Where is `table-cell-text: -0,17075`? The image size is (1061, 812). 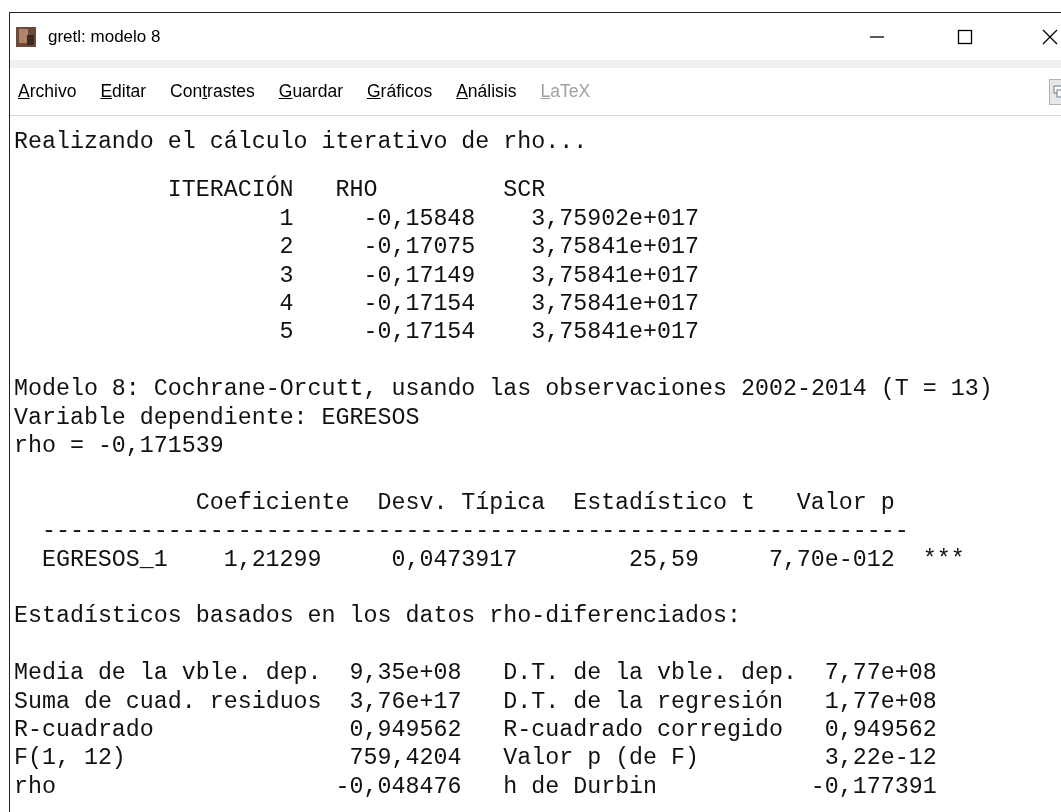 table-cell-text: -0,17075 is located at coordinates (419, 247).